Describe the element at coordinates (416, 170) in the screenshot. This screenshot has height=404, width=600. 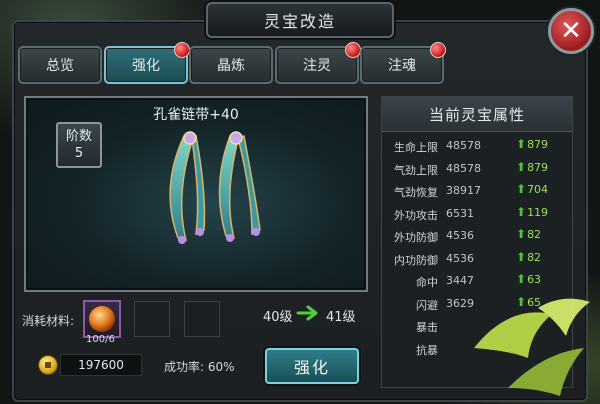
I see `attribute-name: 气劲上限` at that location.